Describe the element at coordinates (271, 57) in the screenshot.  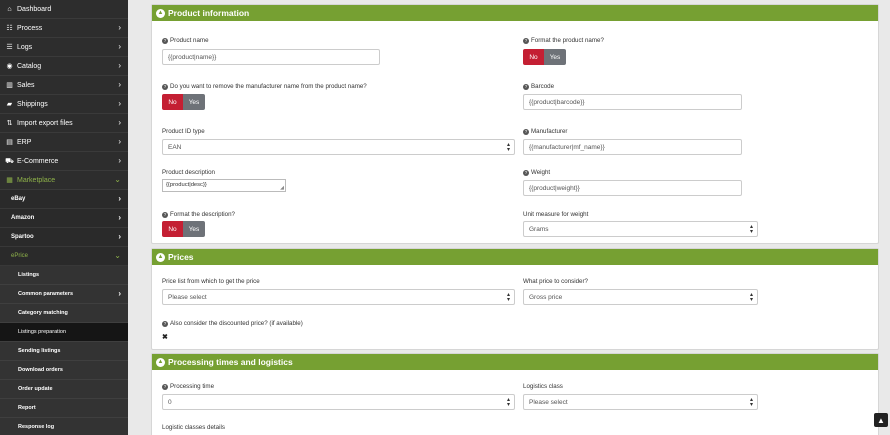
I see `product-name-input: {{product|name}}` at that location.